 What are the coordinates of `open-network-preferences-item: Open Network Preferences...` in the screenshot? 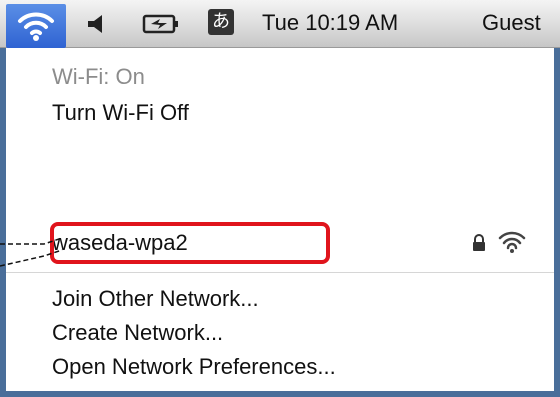 It's located at (194, 367).